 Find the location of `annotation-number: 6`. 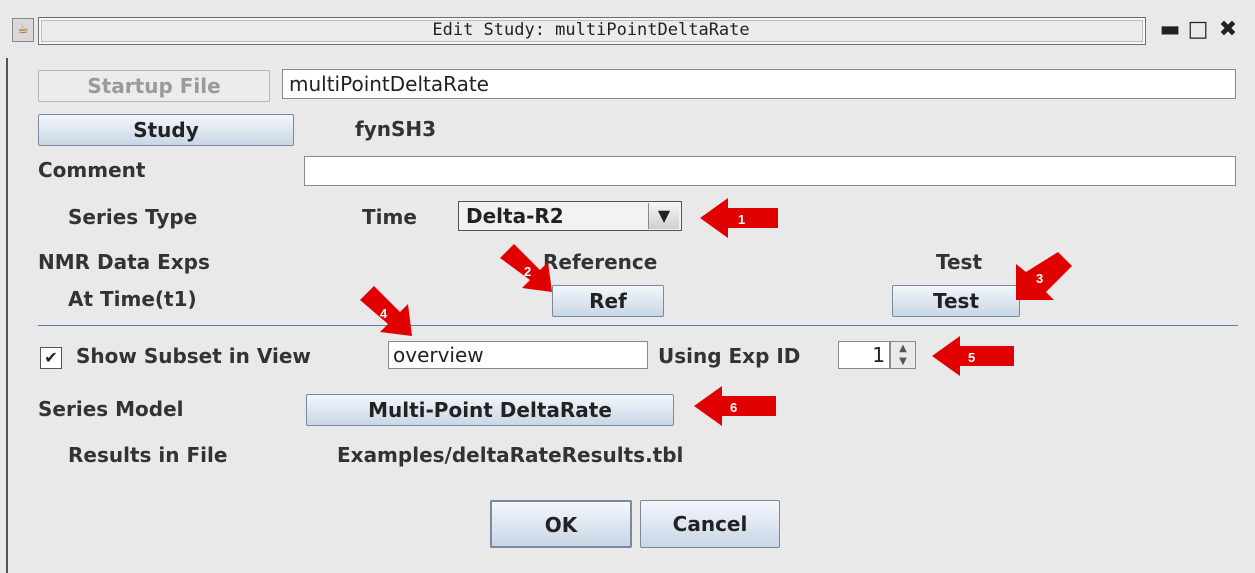

annotation-number: 6 is located at coordinates (733, 407).